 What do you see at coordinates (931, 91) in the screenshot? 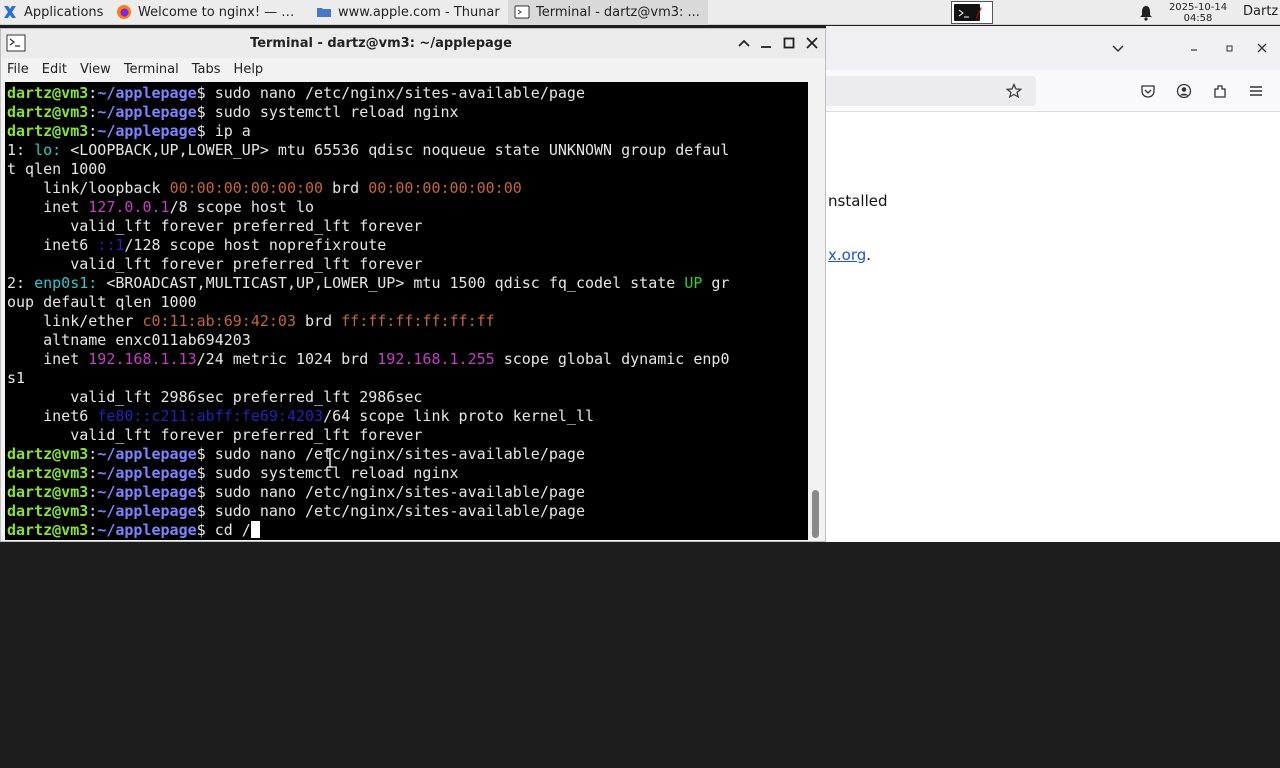
I see `url-bar` at bounding box center [931, 91].